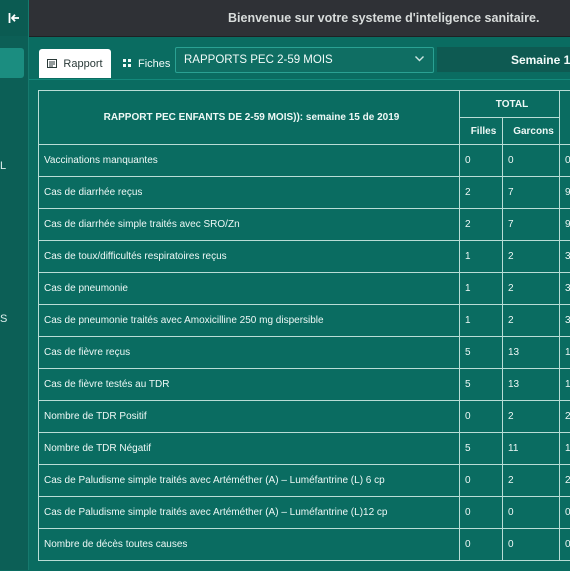 The image size is (570, 571). I want to click on collapse-left-icon, so click(14, 18).